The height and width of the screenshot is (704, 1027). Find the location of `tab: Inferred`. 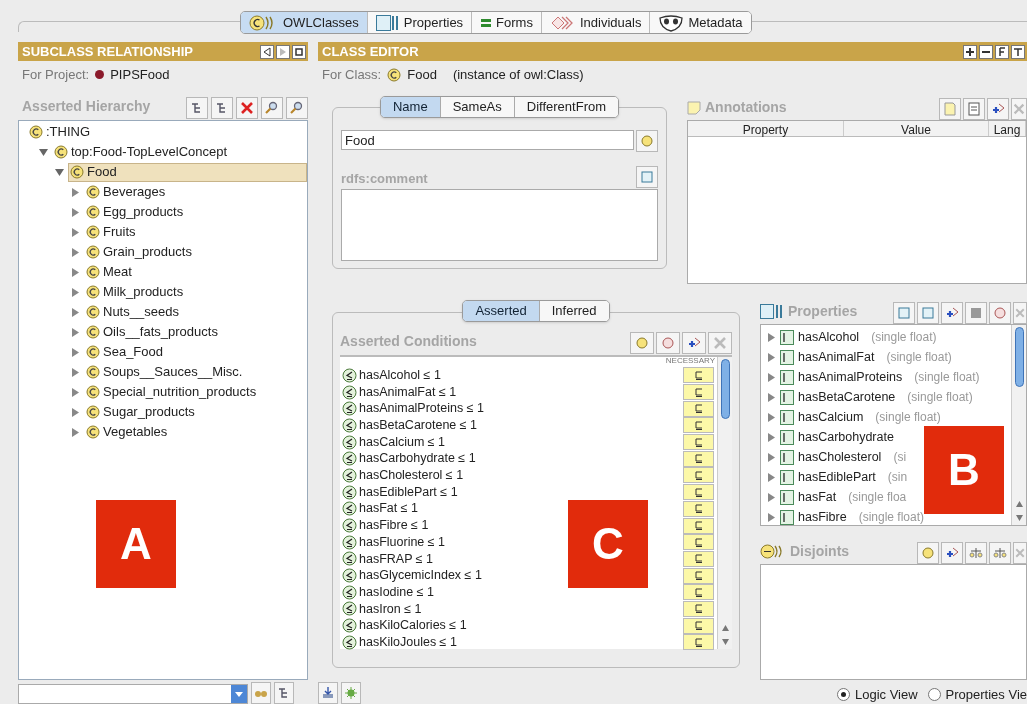

tab: Inferred is located at coordinates (573, 311).